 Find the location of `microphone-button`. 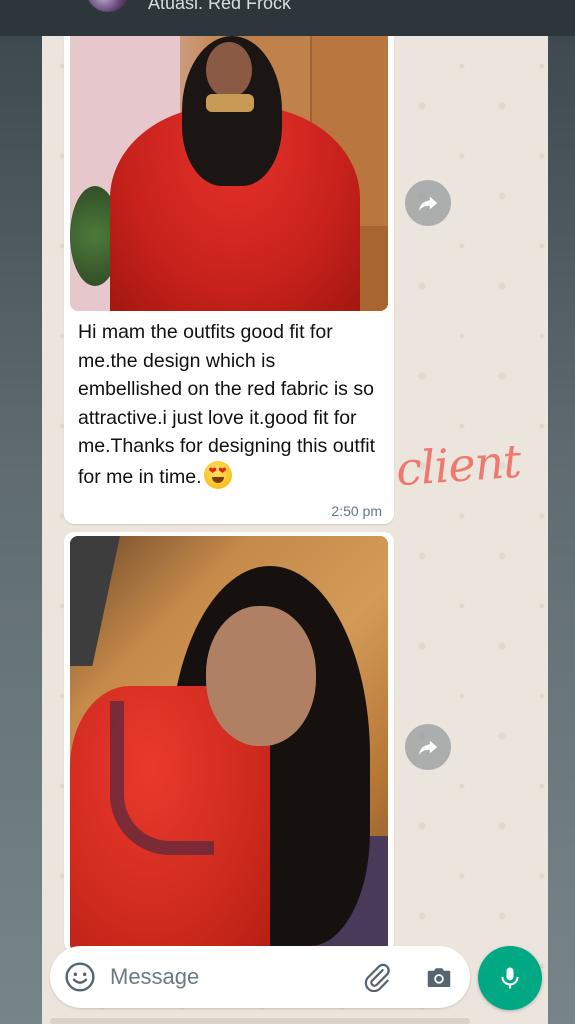

microphone-button is located at coordinates (510, 978).